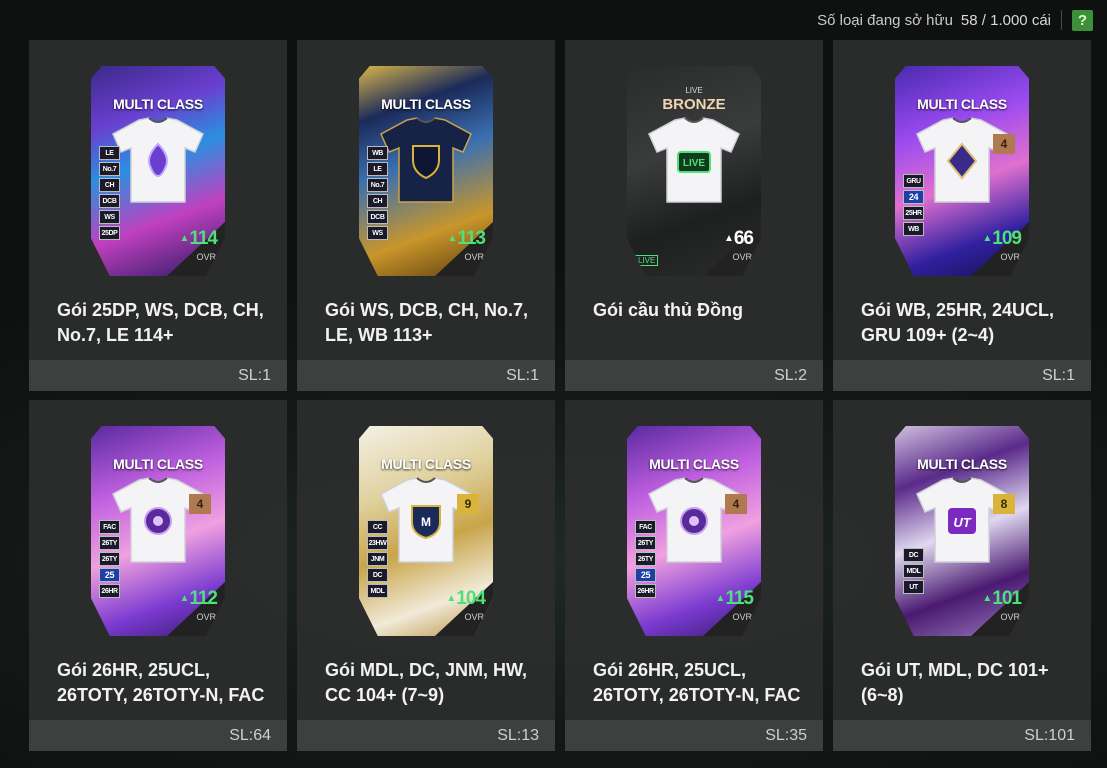  I want to click on pack-quantity: SL:64, so click(158, 735).